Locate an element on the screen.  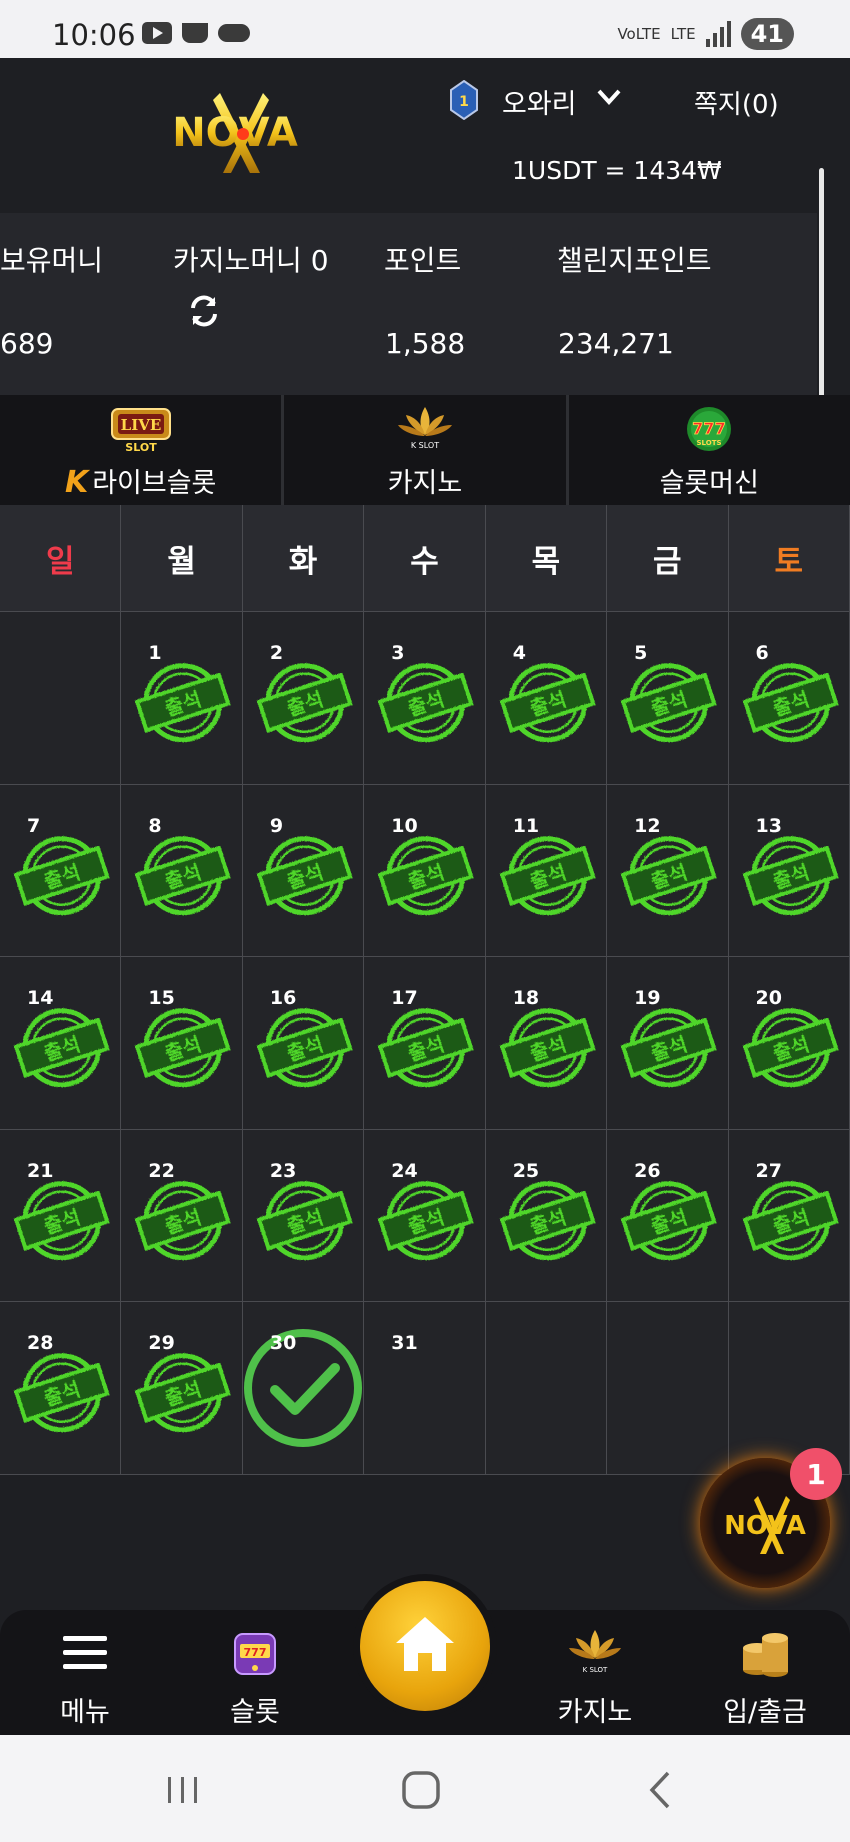
challenge-point-value: 234,271 is located at coordinates (616, 343).